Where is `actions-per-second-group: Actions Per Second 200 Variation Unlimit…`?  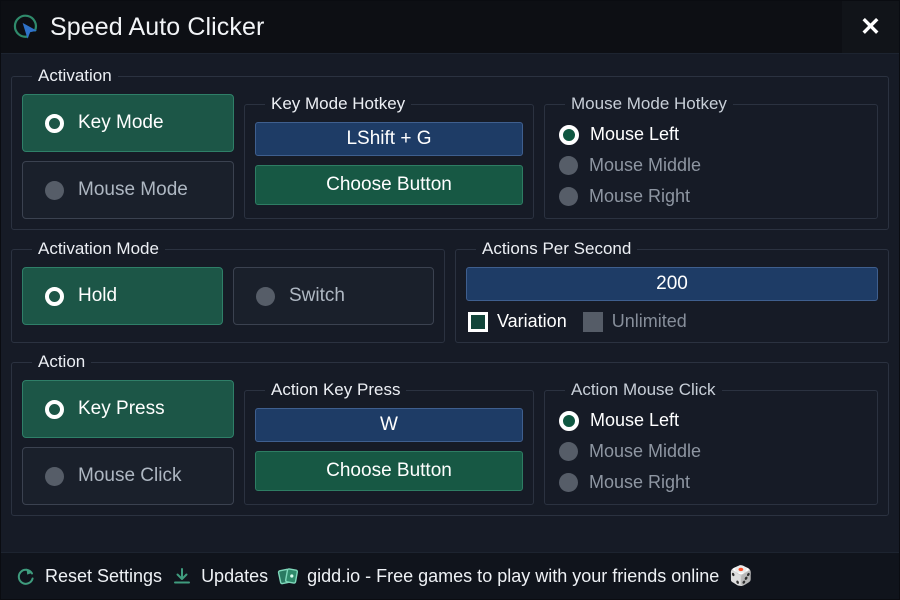
actions-per-second-group: Actions Per Second 200 Variation Unlimit… is located at coordinates (672, 291).